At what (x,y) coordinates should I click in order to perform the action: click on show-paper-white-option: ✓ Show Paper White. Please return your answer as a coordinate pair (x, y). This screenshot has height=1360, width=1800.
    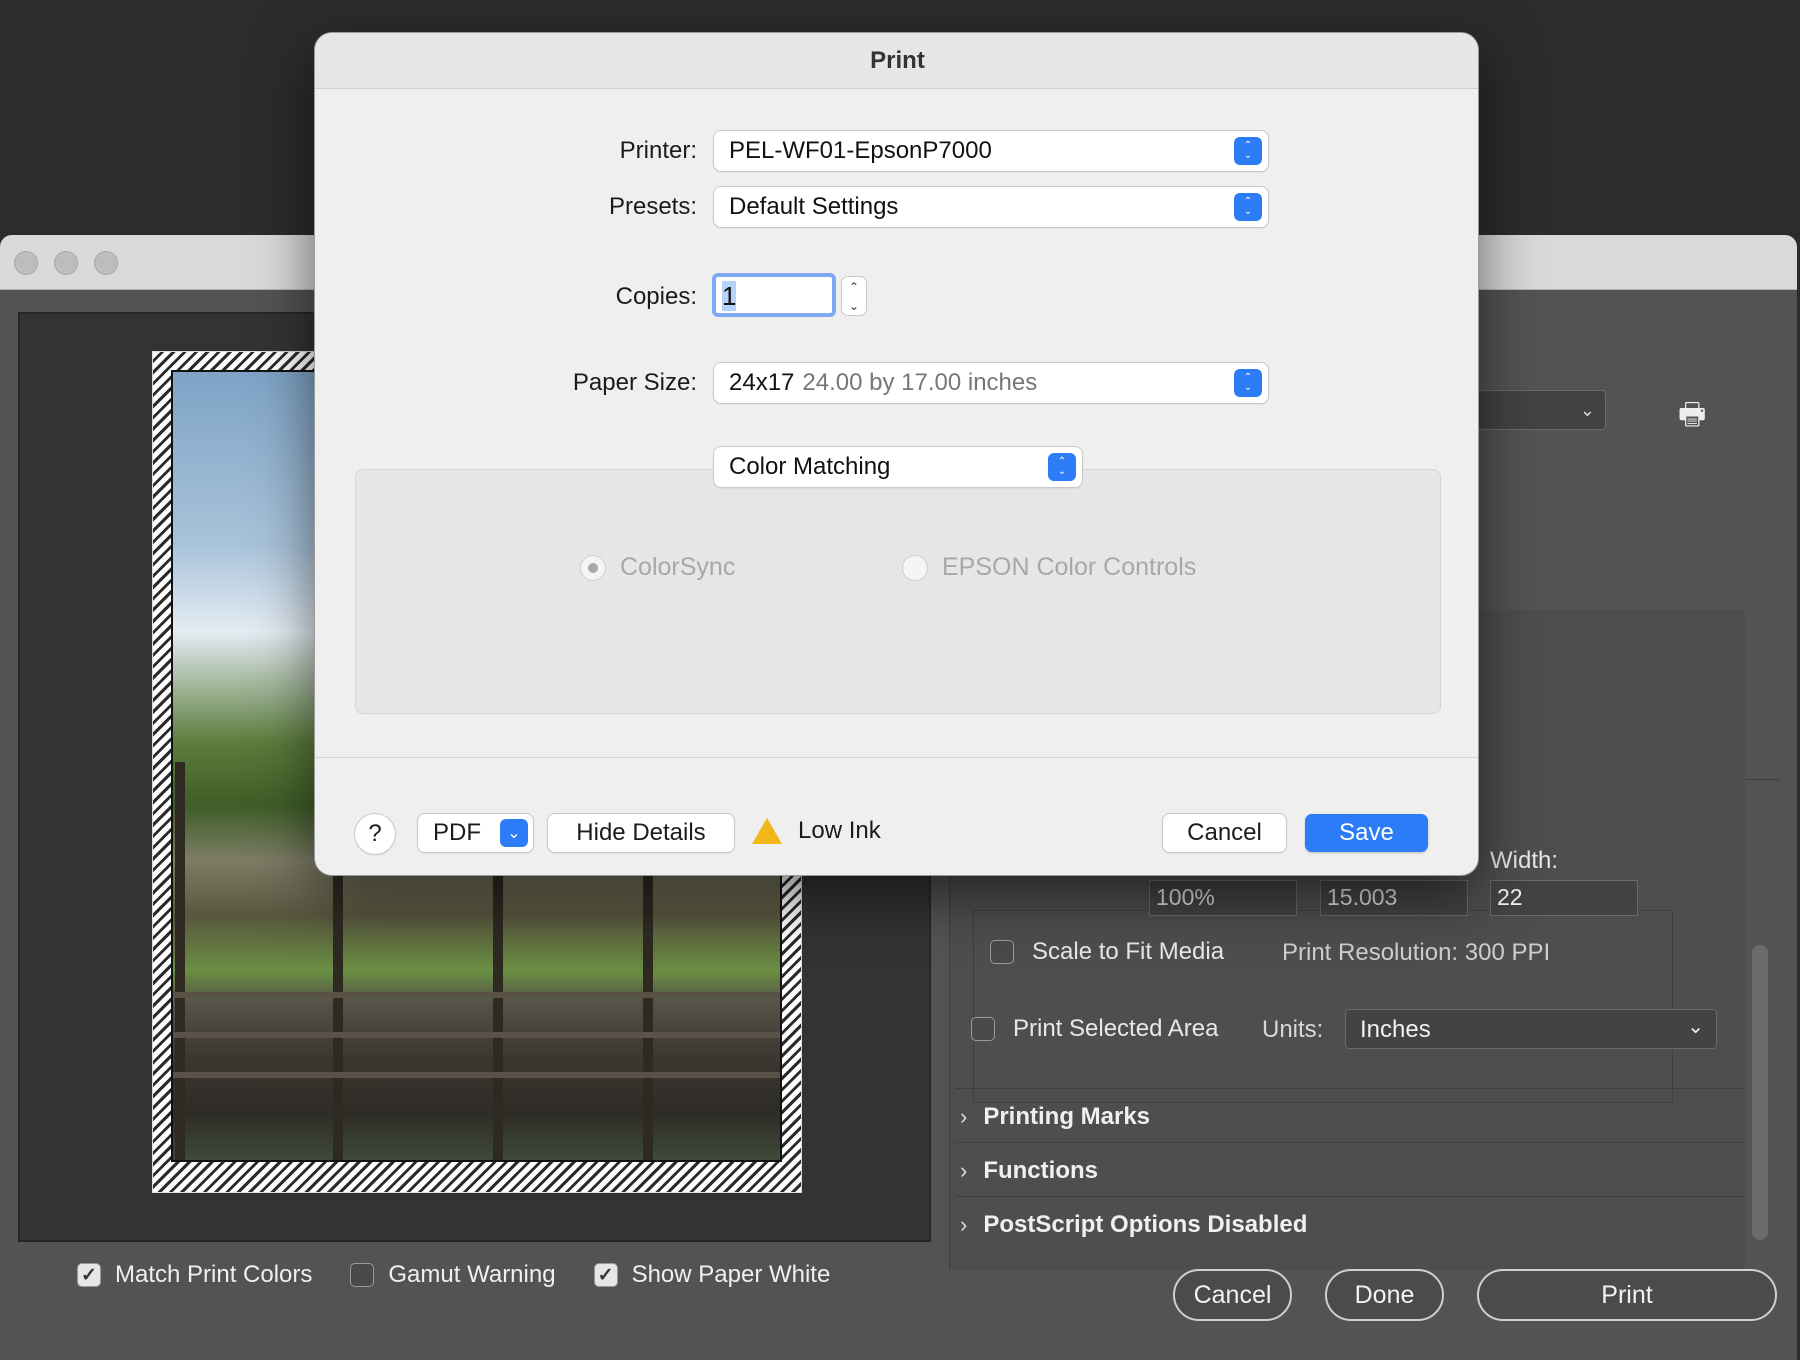
    Looking at the image, I should click on (712, 1275).